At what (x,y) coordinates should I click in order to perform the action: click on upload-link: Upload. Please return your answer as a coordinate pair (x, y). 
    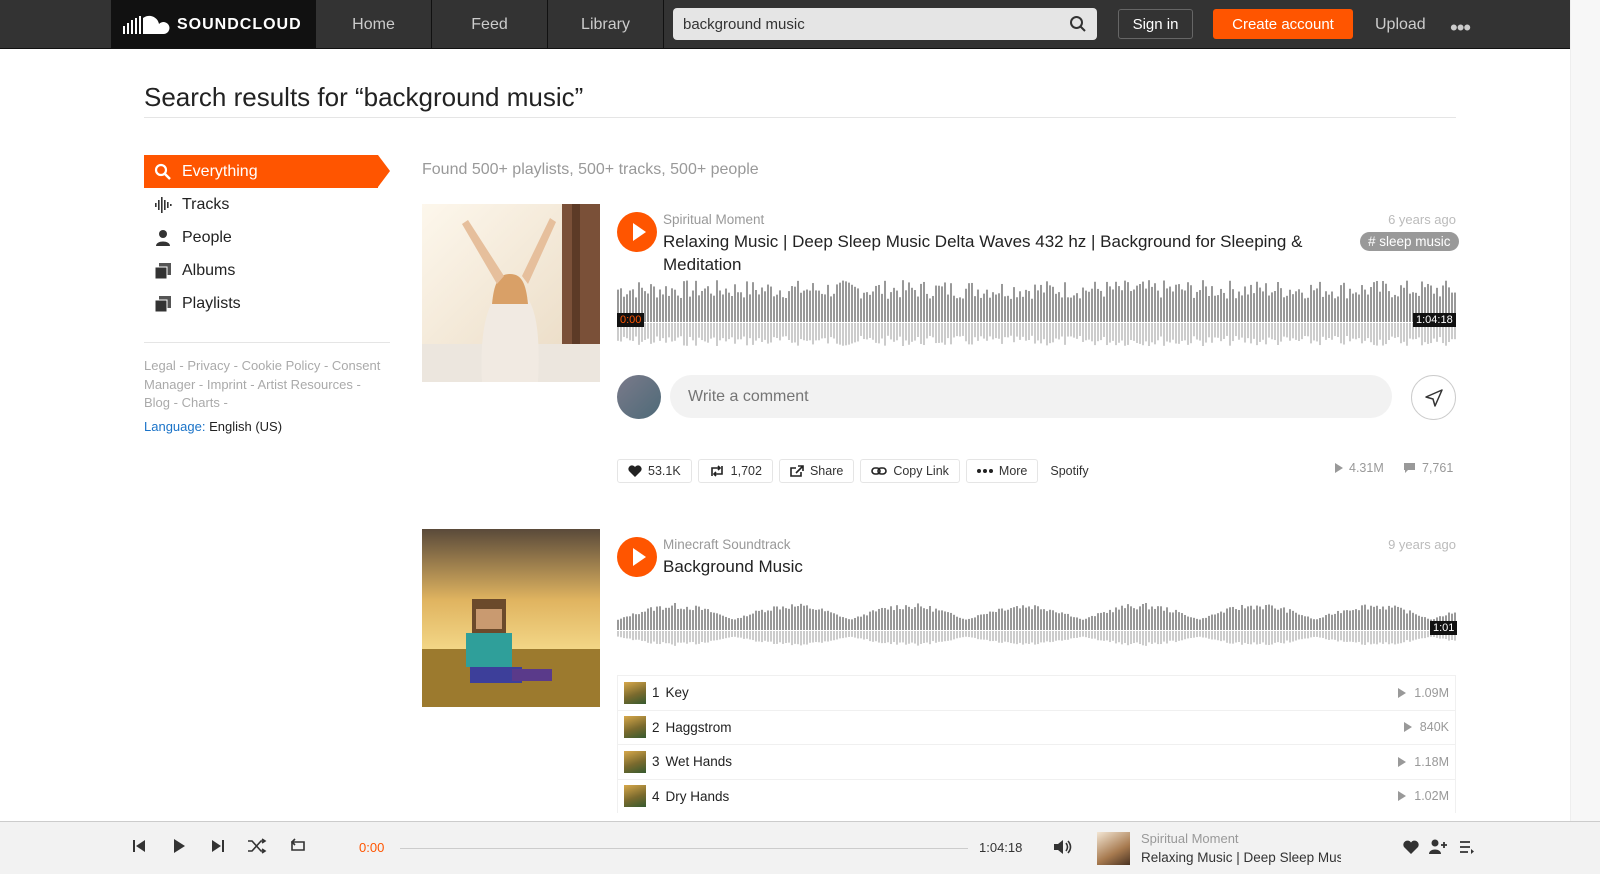
    Looking at the image, I should click on (1400, 24).